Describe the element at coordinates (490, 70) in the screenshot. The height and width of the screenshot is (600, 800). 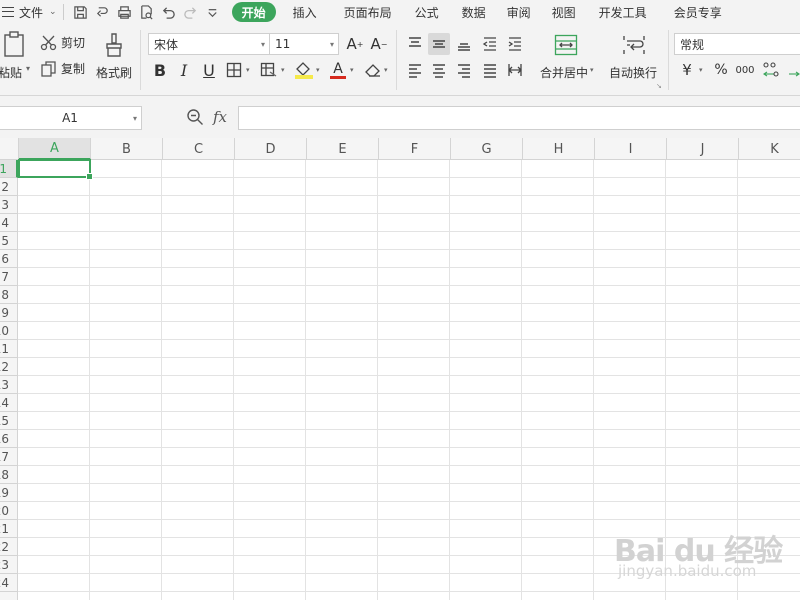
I see `justify-button` at that location.